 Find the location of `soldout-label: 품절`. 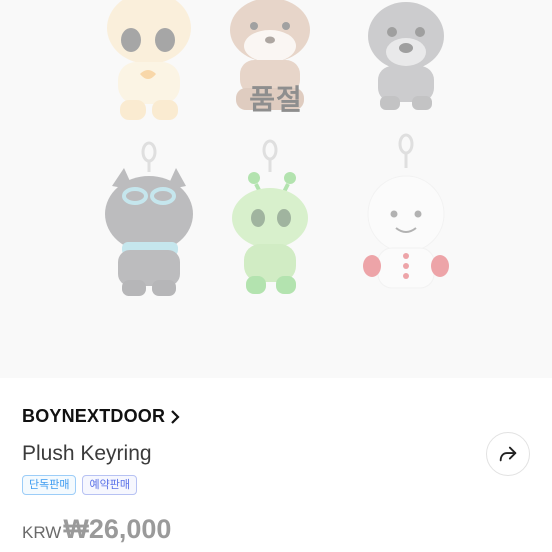

soldout-label: 품절 is located at coordinates (276, 99).